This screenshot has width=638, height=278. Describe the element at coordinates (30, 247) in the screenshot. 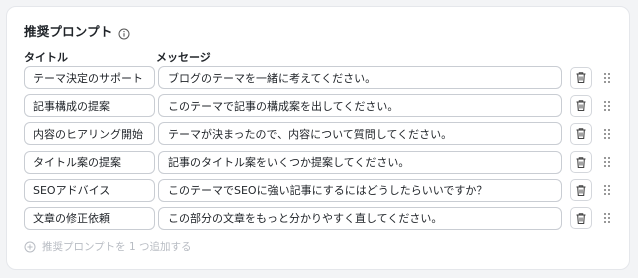

I see `plus-circle-icon` at that location.